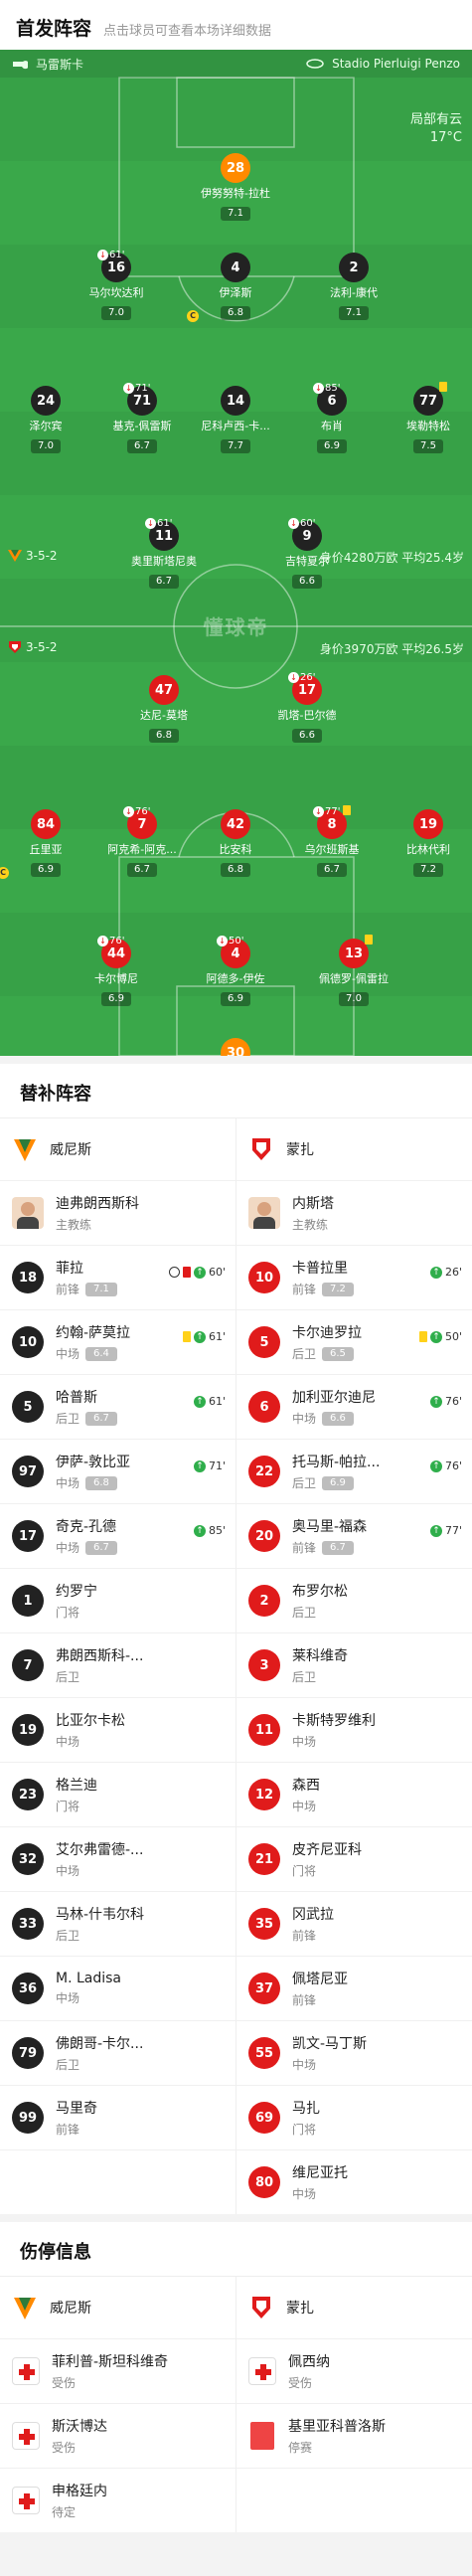  Describe the element at coordinates (333, 388) in the screenshot. I see `sub-minute: 85'` at that location.